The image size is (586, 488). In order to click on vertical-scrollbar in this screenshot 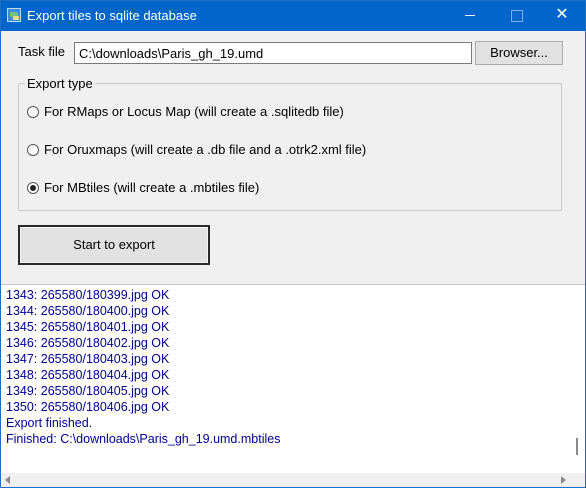, I will do `click(577, 371)`.